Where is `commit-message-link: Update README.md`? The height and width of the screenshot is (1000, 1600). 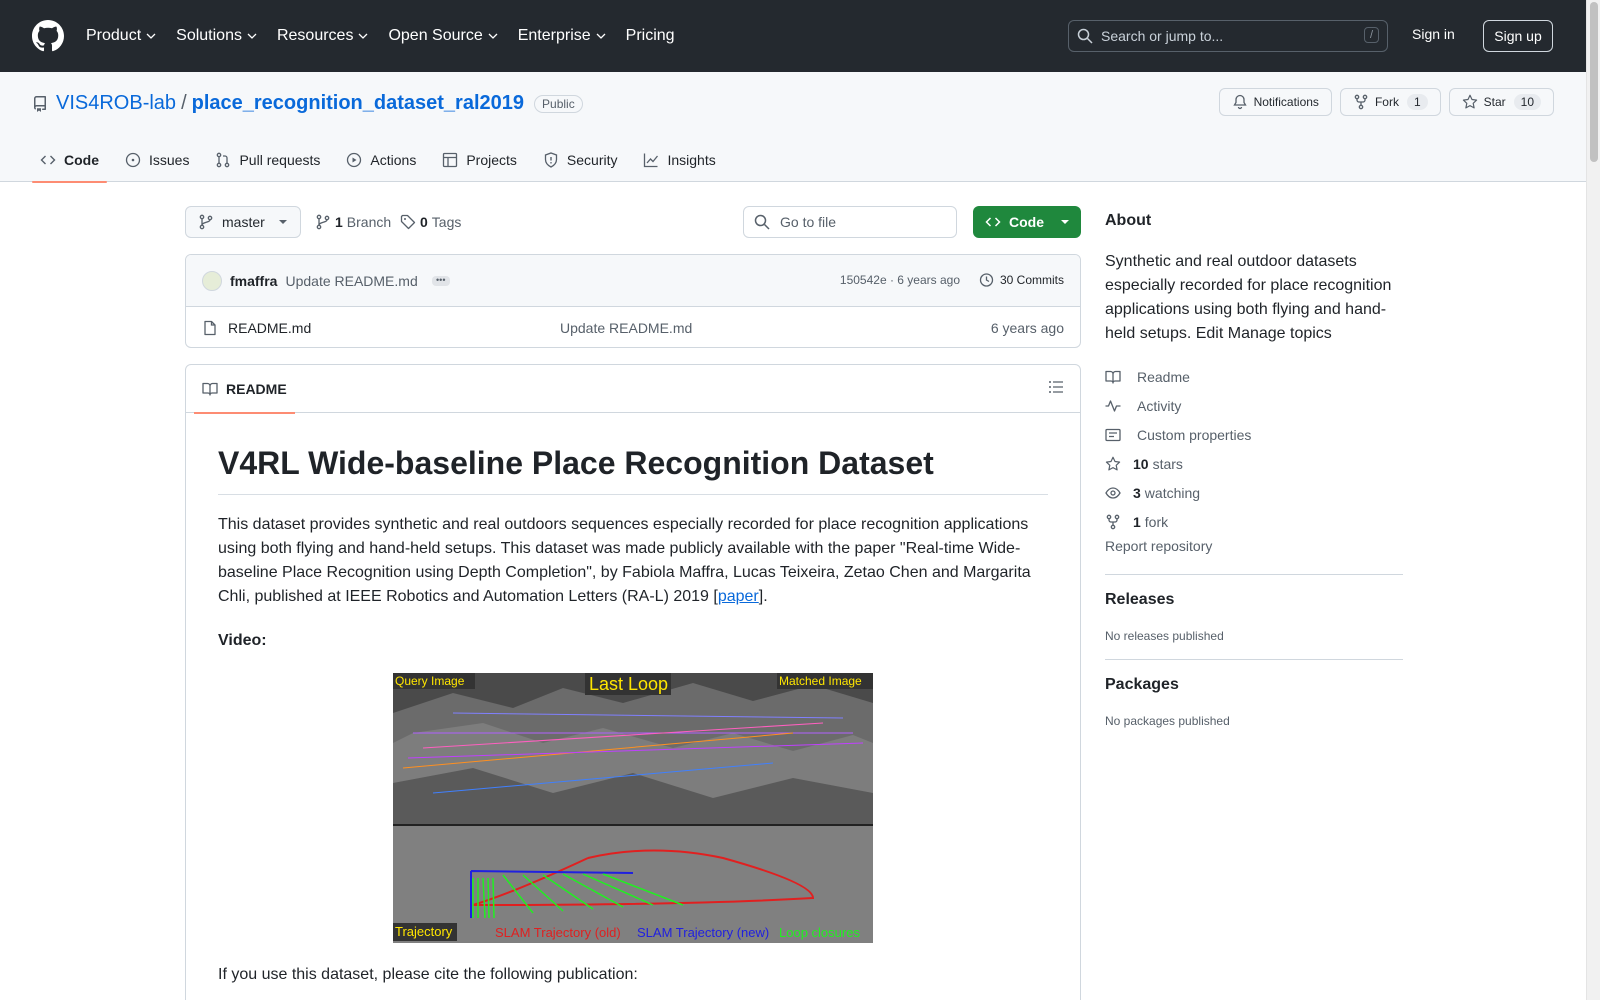 commit-message-link: Update README.md is located at coordinates (351, 281).